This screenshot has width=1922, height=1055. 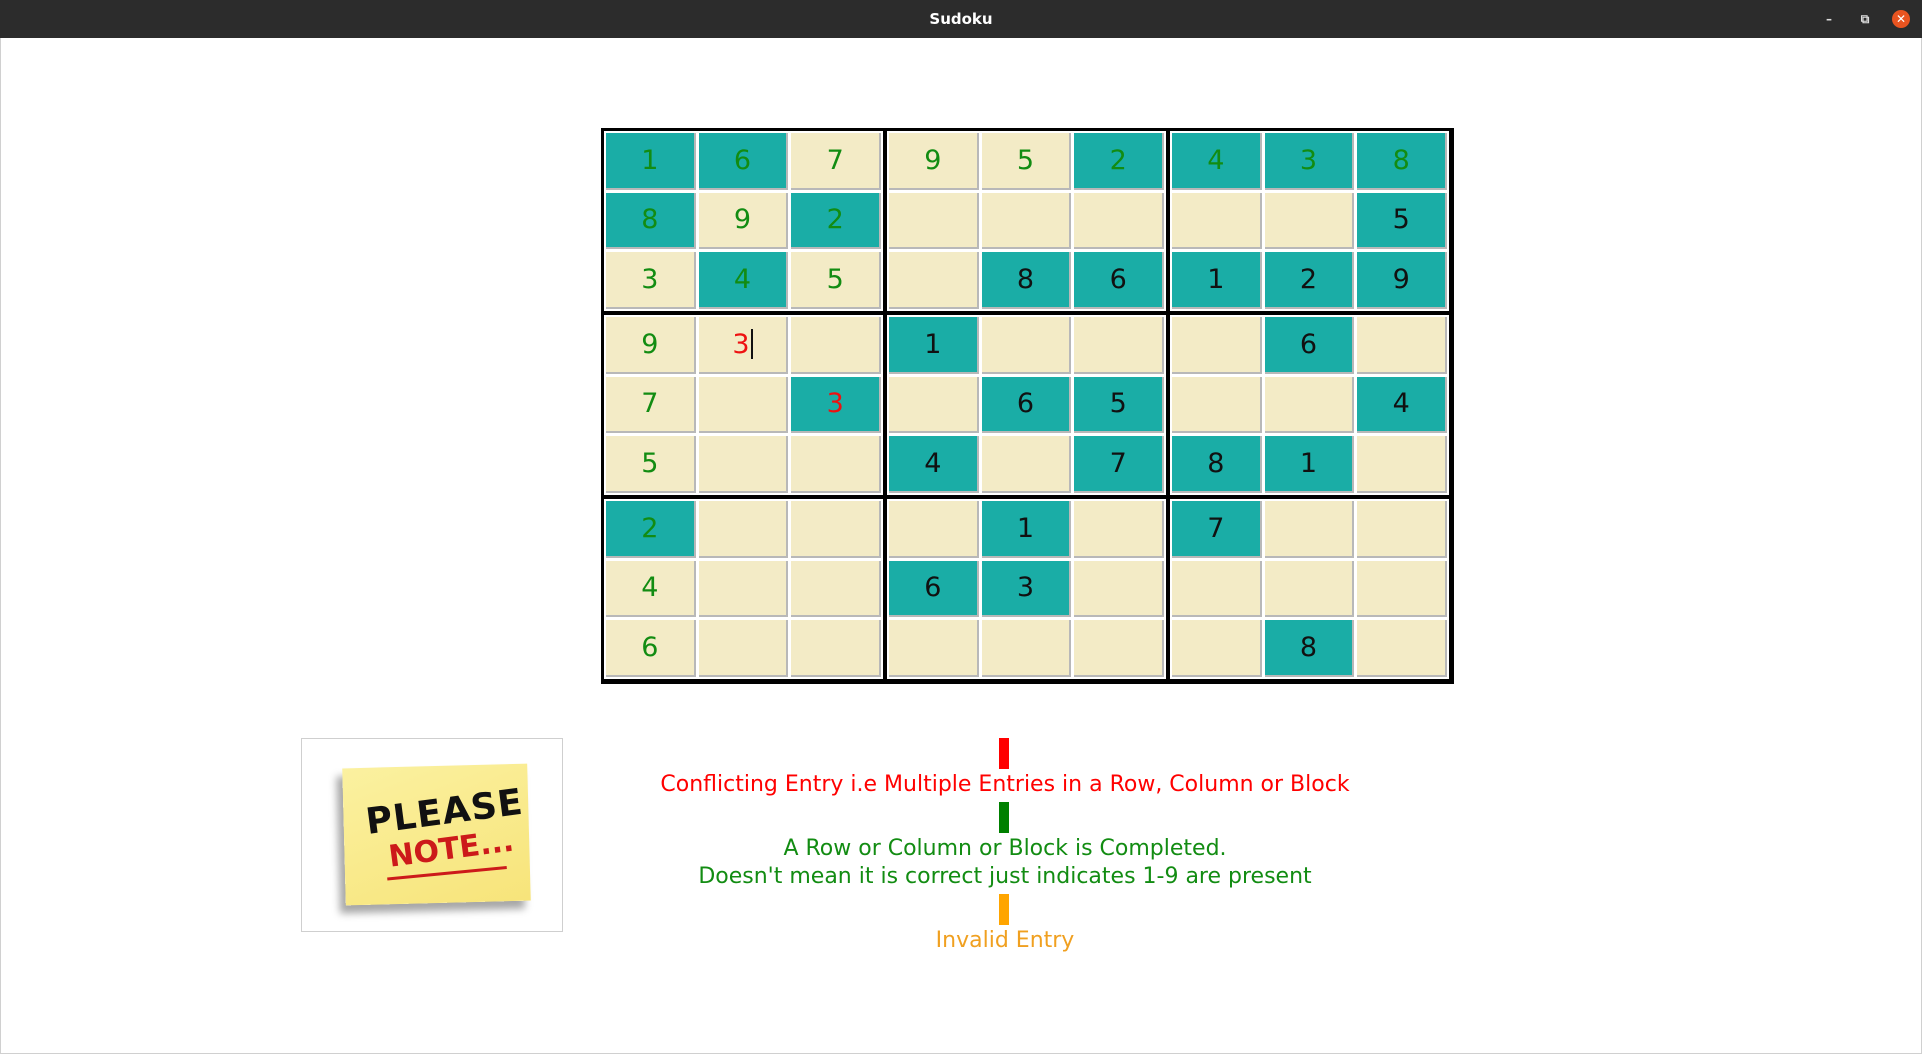 I want to click on restore-icon: ⧉, so click(x=1865, y=19).